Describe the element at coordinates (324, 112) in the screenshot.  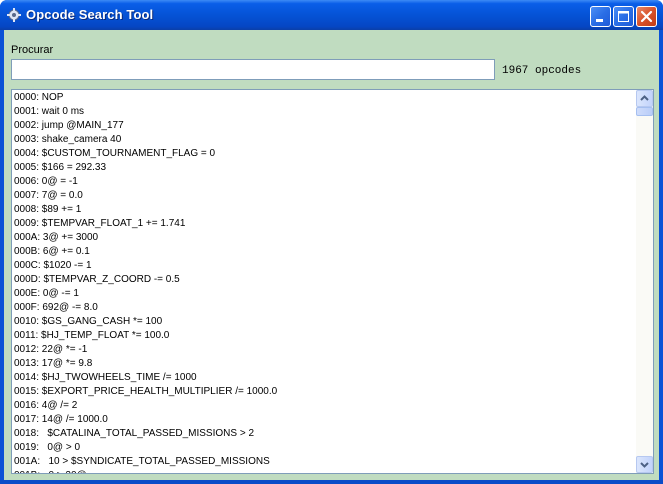
I see `opcode-row: 0001: wait 0 ms` at that location.